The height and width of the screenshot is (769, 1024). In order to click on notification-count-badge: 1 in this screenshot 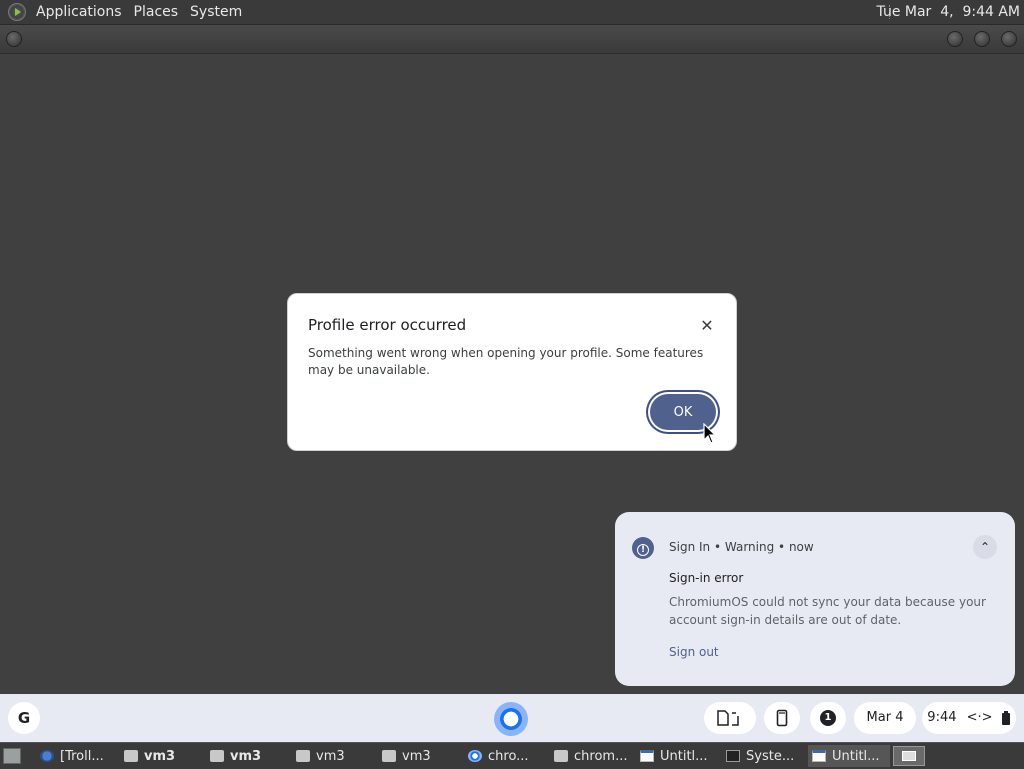, I will do `click(828, 717)`.